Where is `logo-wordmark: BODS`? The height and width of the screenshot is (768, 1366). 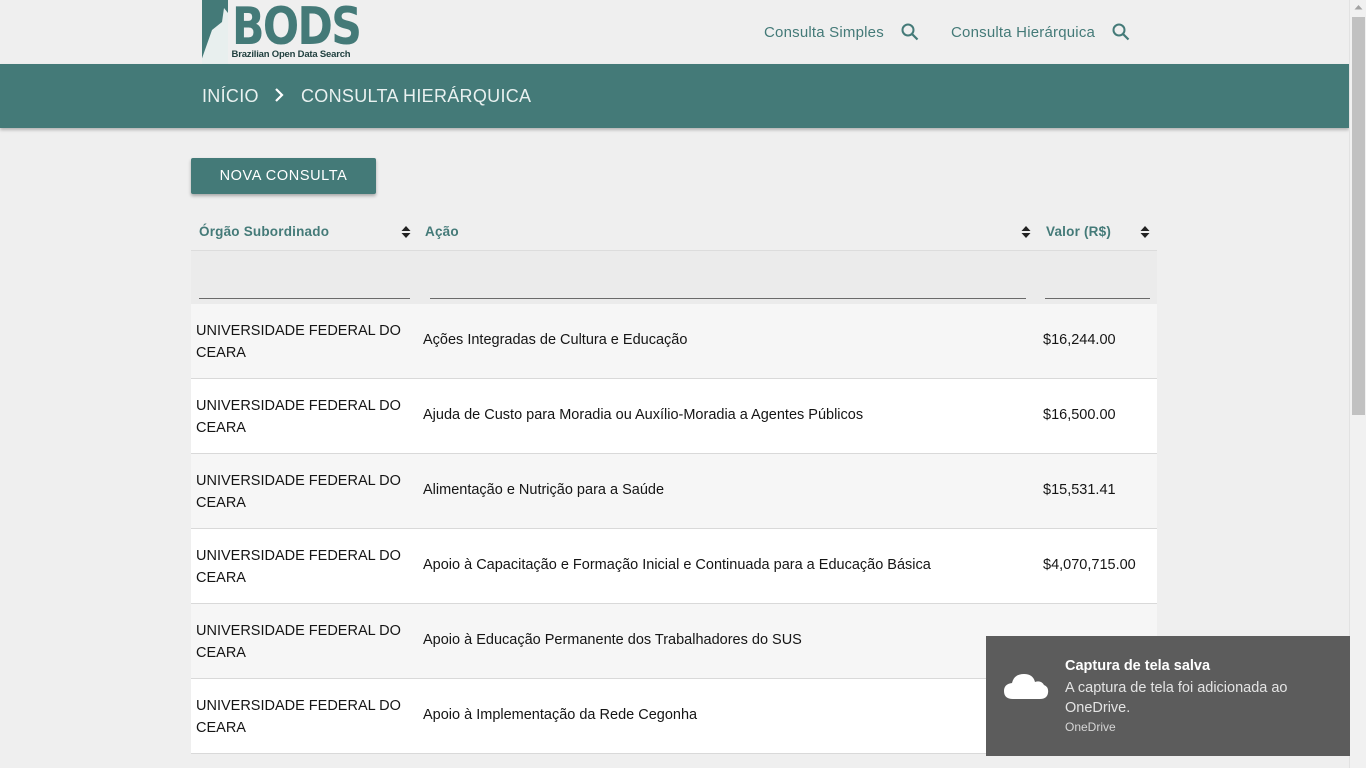 logo-wordmark: BODS is located at coordinates (296, 28).